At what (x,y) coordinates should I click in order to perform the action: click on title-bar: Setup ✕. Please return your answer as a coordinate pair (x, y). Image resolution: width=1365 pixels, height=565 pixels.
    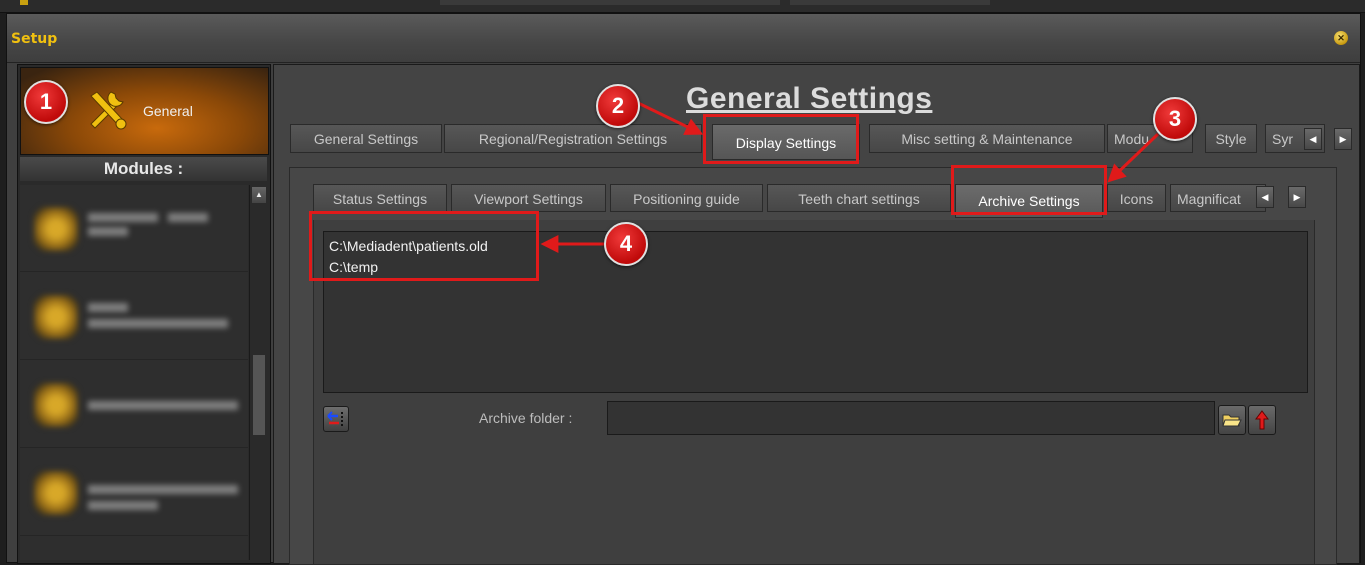
    Looking at the image, I should click on (683, 38).